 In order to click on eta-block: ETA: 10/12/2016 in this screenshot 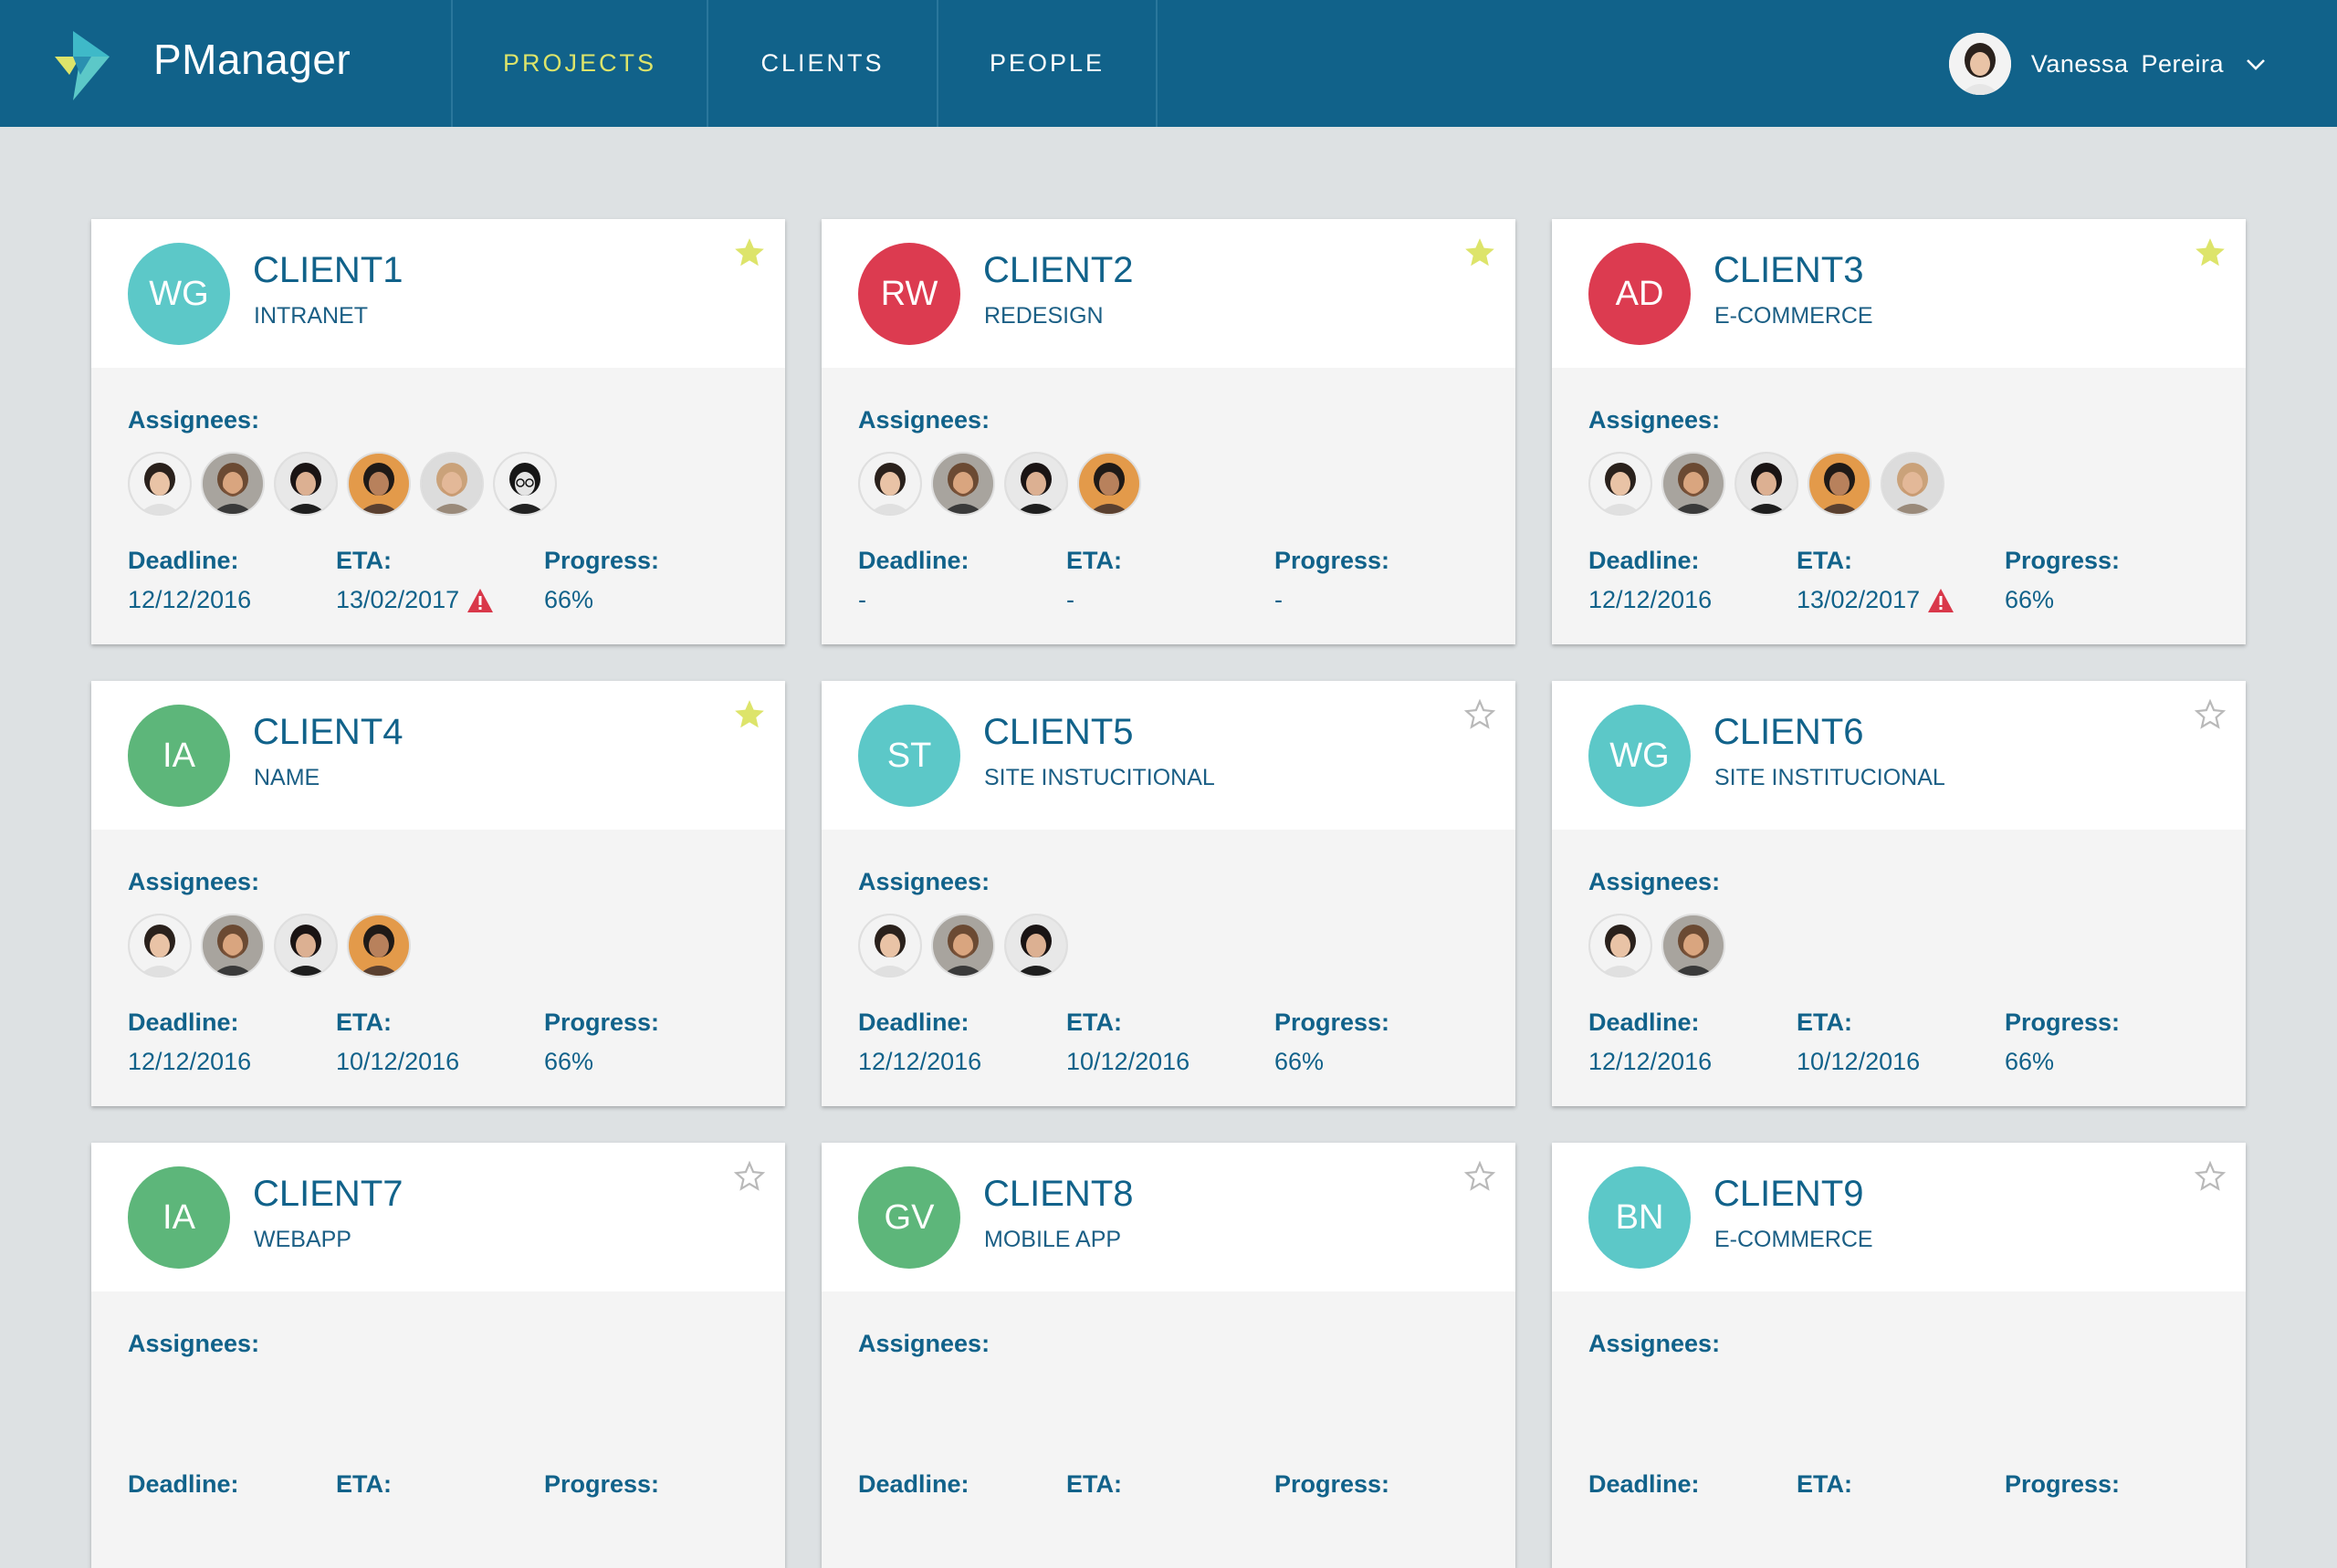, I will do `click(1127, 1043)`.